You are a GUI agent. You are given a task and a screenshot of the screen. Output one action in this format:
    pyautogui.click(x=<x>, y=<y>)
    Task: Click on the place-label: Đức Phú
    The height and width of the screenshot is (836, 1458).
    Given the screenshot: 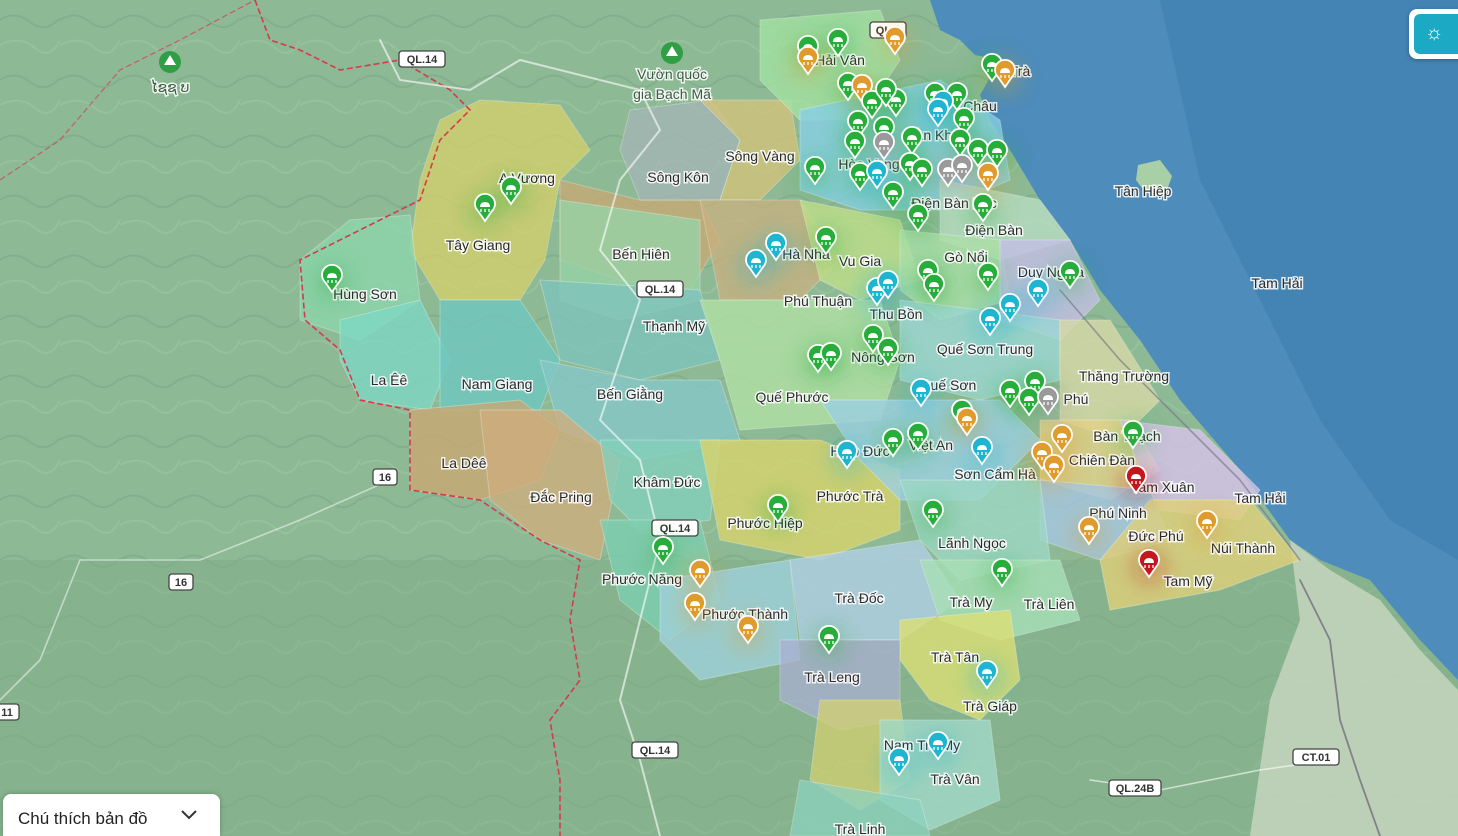 What is the action you would take?
    pyautogui.click(x=1155, y=536)
    